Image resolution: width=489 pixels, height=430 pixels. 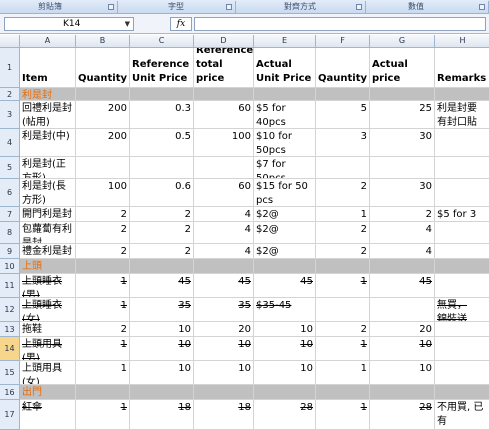 What do you see at coordinates (462, 415) in the screenshot?
I see `cell-h17: 不用買, 已 有` at bounding box center [462, 415].